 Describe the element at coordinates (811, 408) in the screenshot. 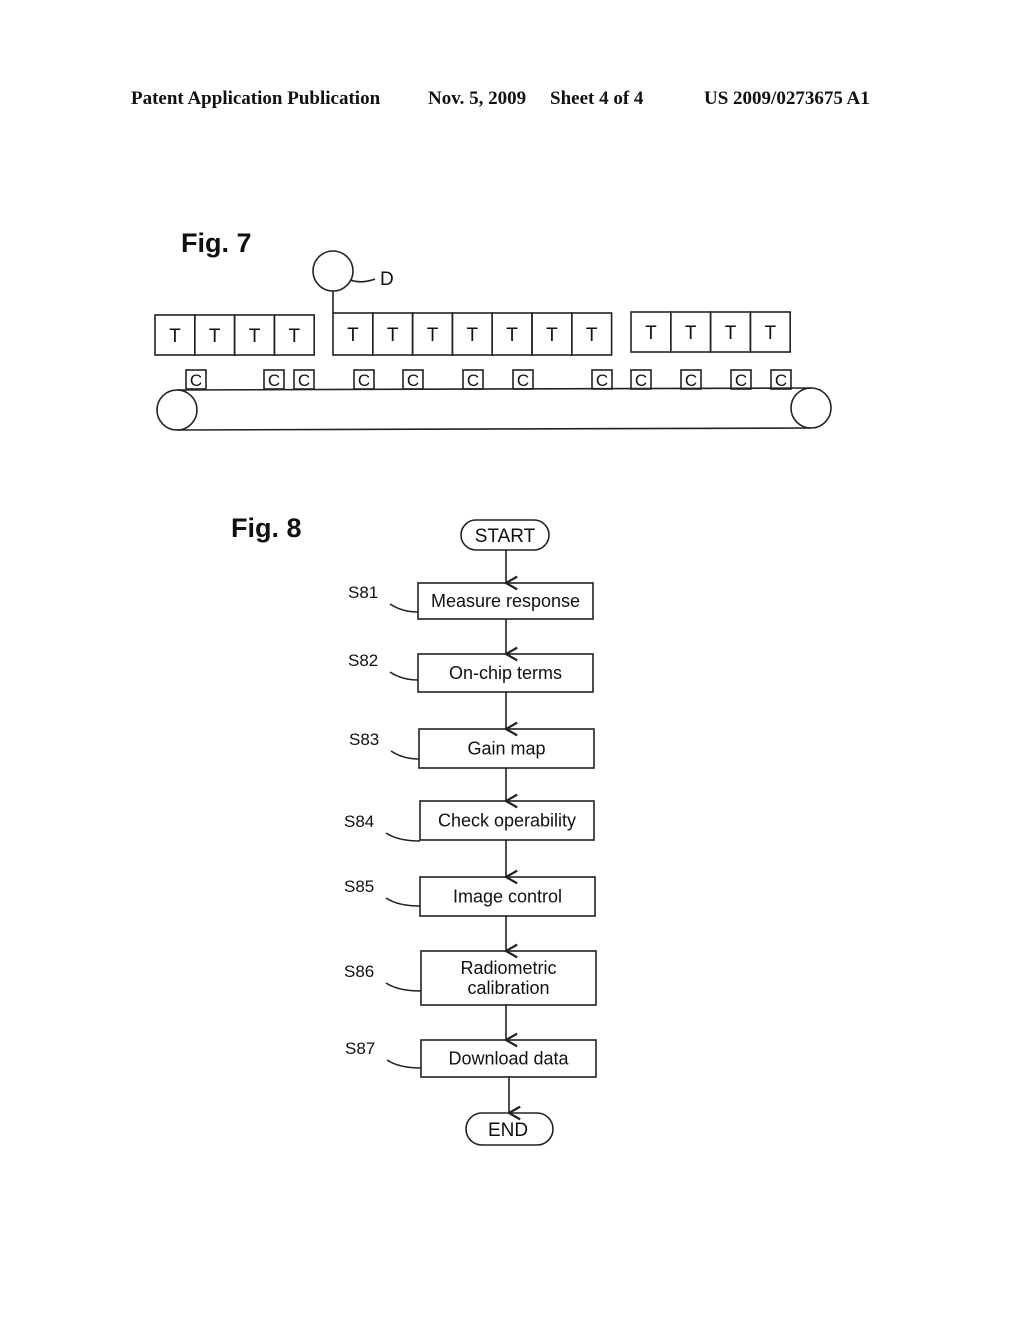

I see `conveyor-right-roller` at that location.